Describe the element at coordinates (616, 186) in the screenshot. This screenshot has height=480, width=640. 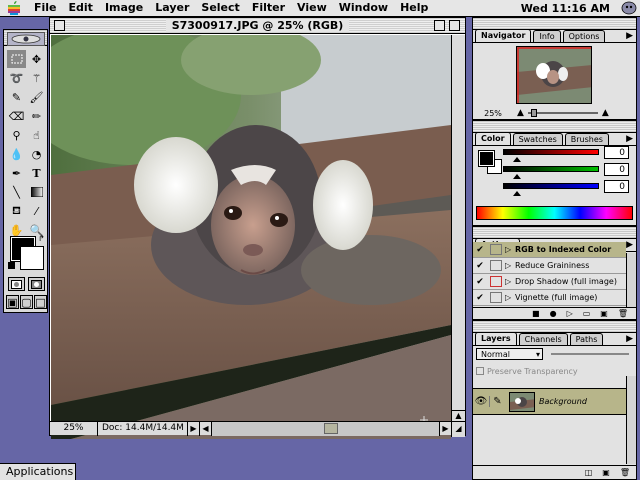
I see `blue-value: 0` at that location.